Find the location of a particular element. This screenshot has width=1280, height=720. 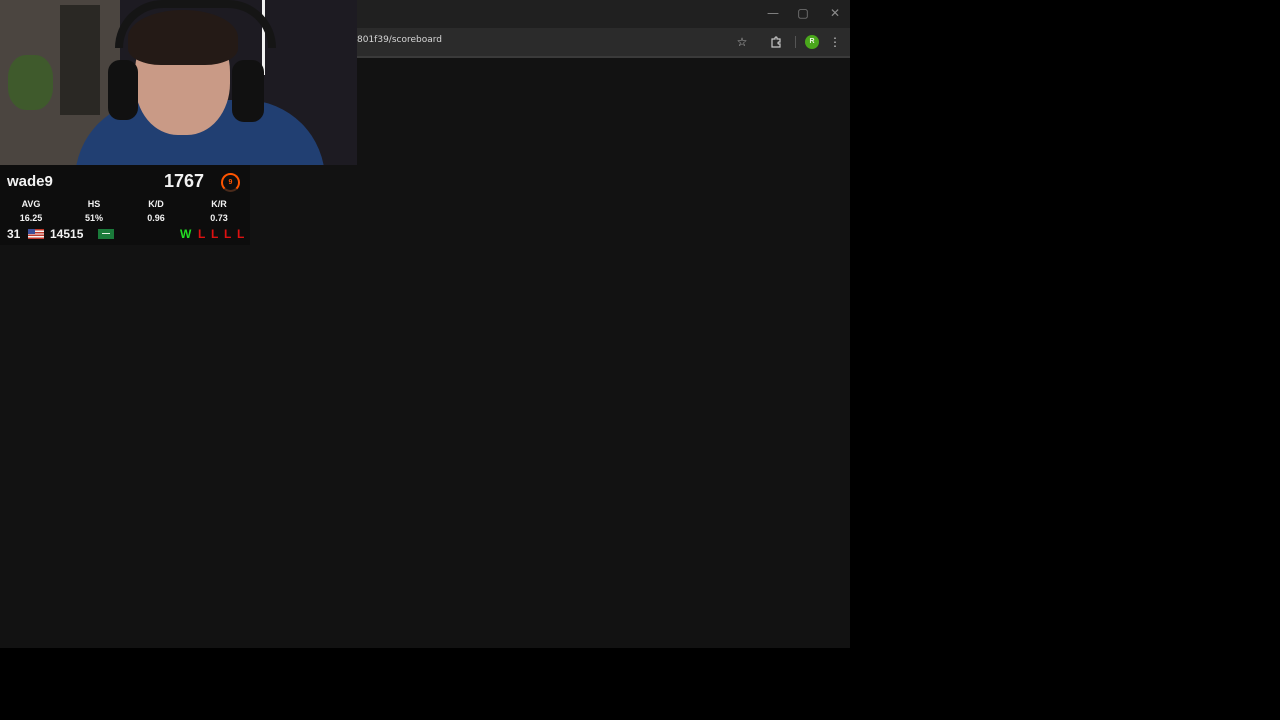

elo-value: 1767 is located at coordinates (184, 181).